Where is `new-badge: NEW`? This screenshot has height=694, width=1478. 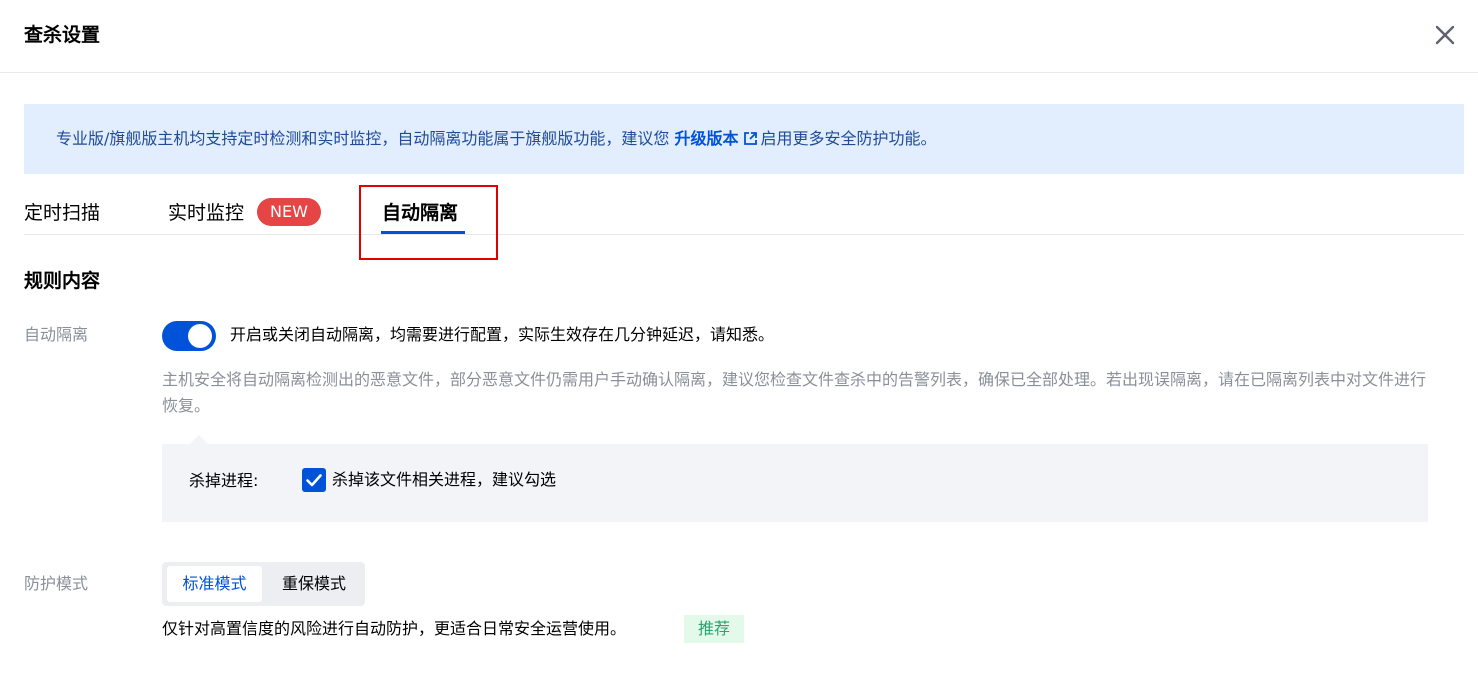
new-badge: NEW is located at coordinates (289, 212).